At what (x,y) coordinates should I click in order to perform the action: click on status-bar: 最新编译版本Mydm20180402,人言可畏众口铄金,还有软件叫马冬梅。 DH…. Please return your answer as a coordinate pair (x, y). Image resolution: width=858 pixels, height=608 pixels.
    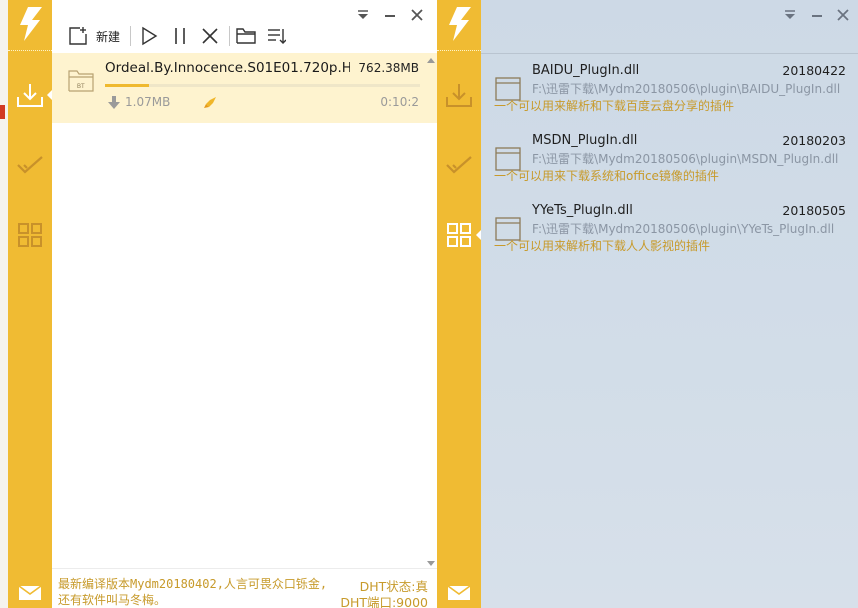
    Looking at the image, I should click on (244, 588).